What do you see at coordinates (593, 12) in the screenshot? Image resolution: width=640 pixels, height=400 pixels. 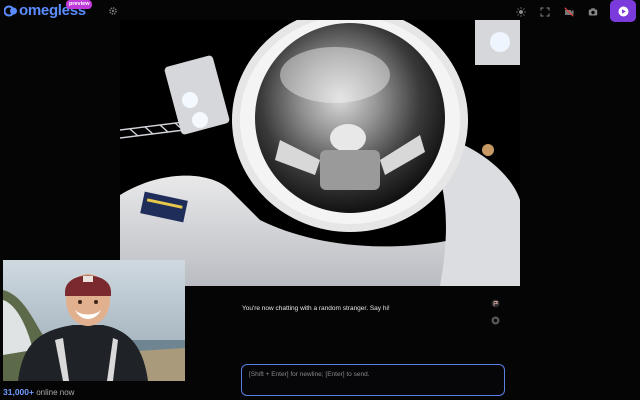 I see `screenshot-icon` at bounding box center [593, 12].